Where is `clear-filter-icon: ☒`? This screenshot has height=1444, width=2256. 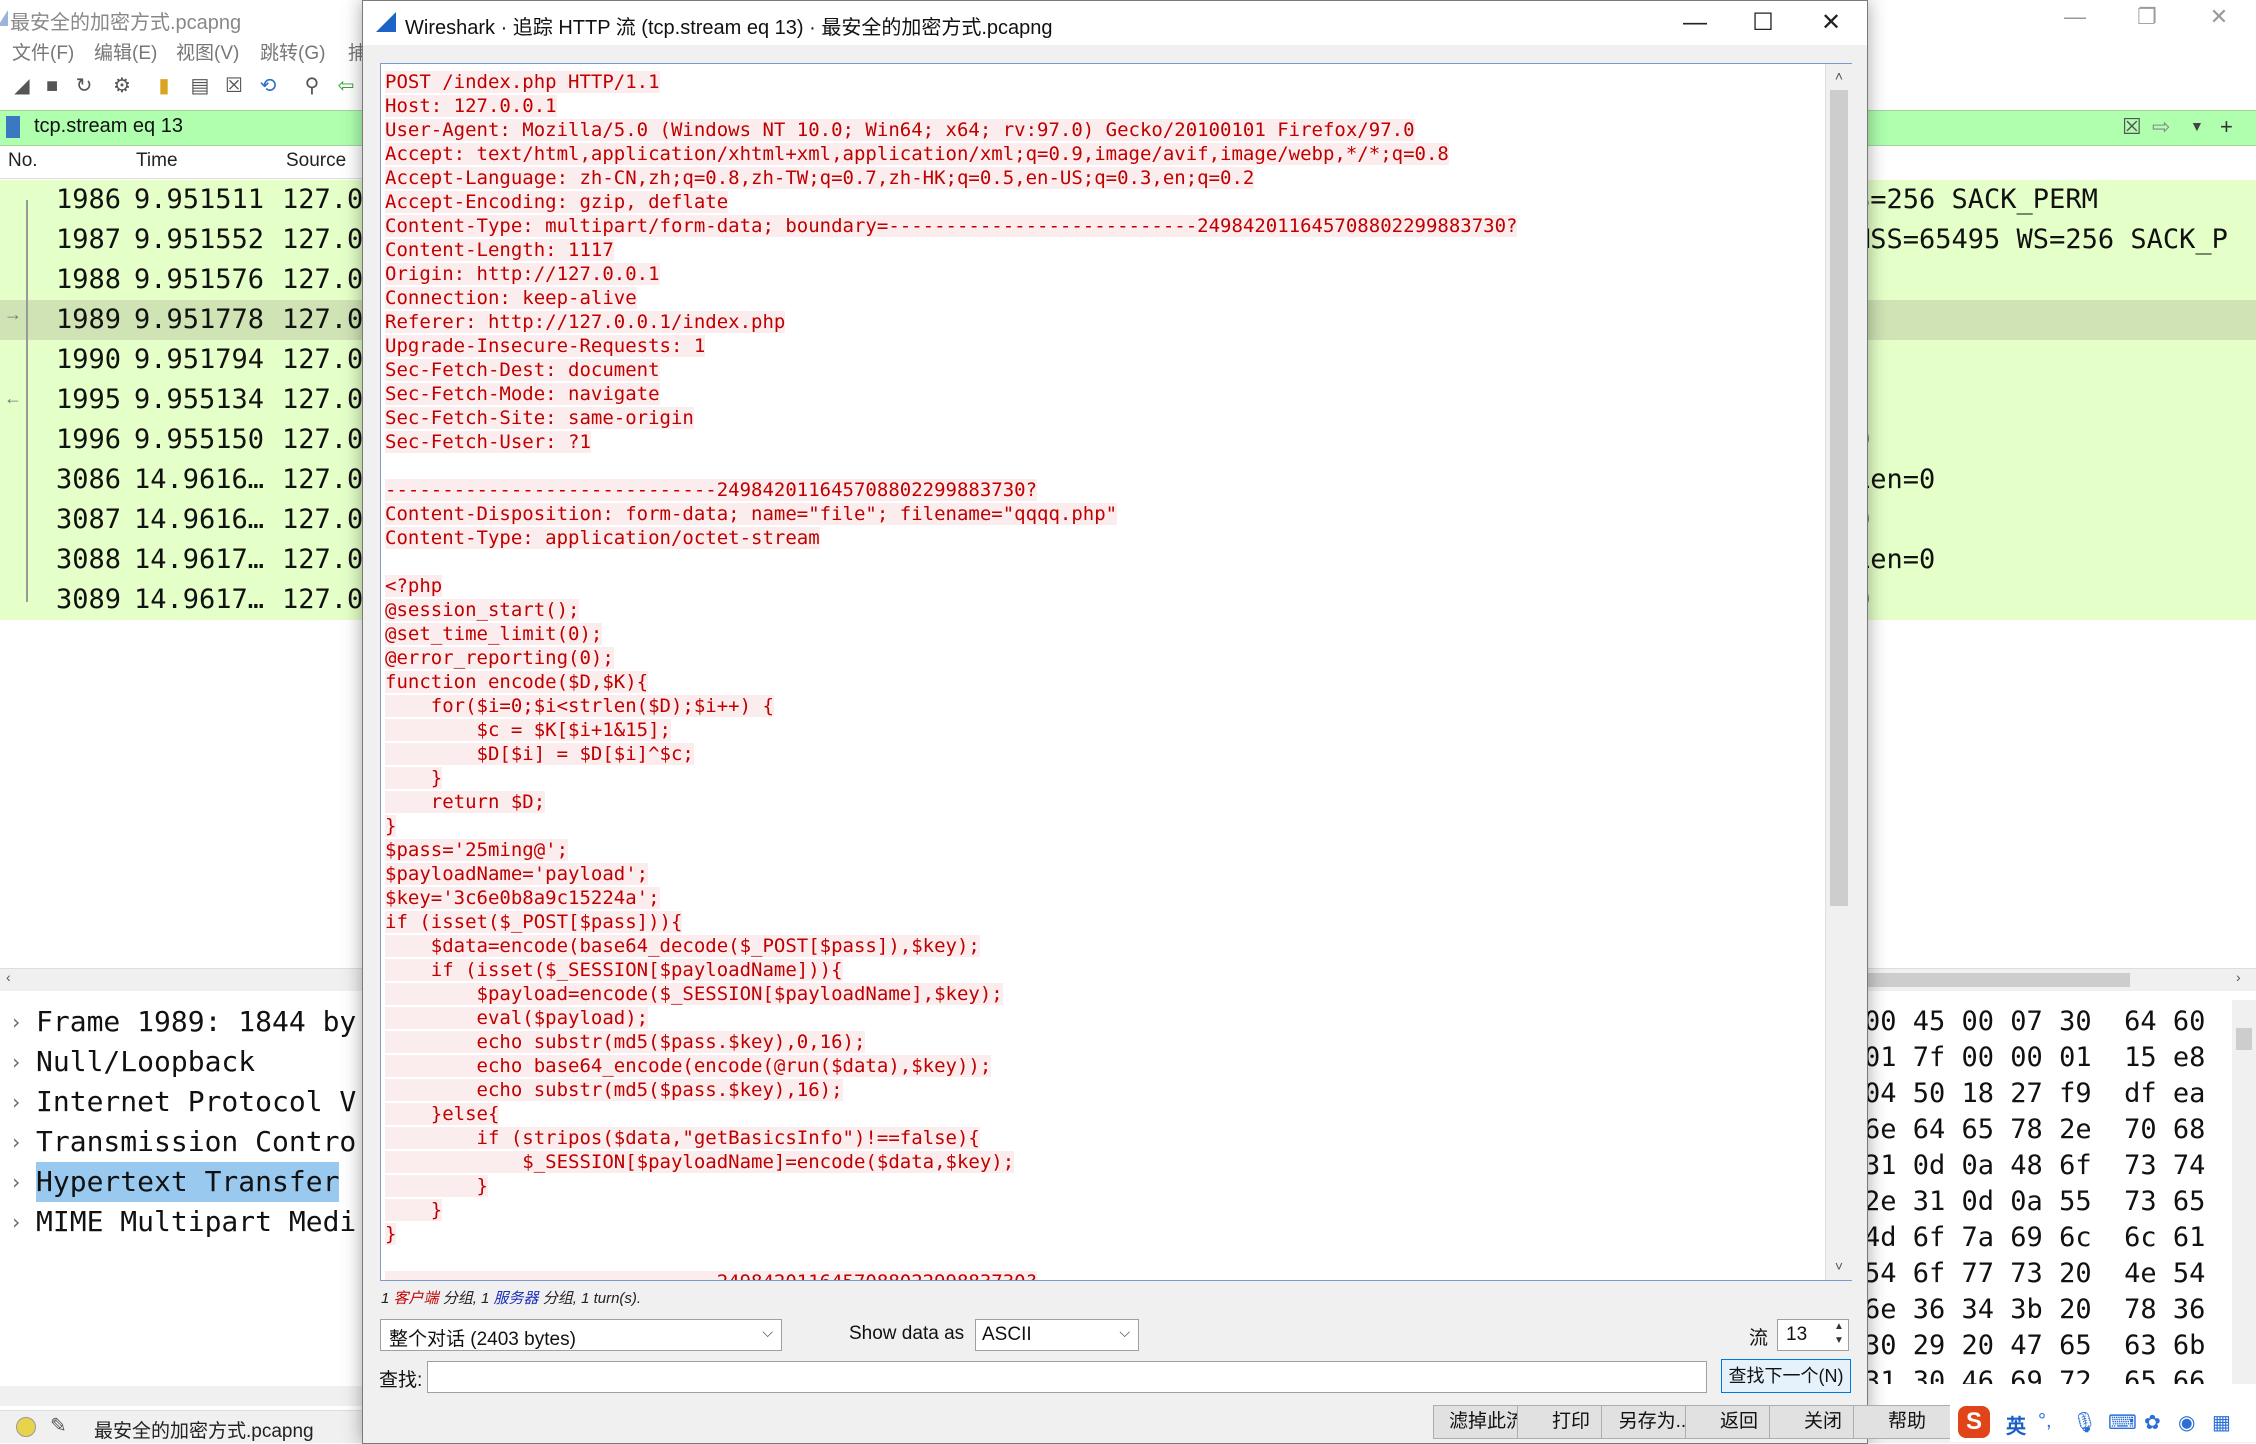 clear-filter-icon: ☒ is located at coordinates (2132, 127).